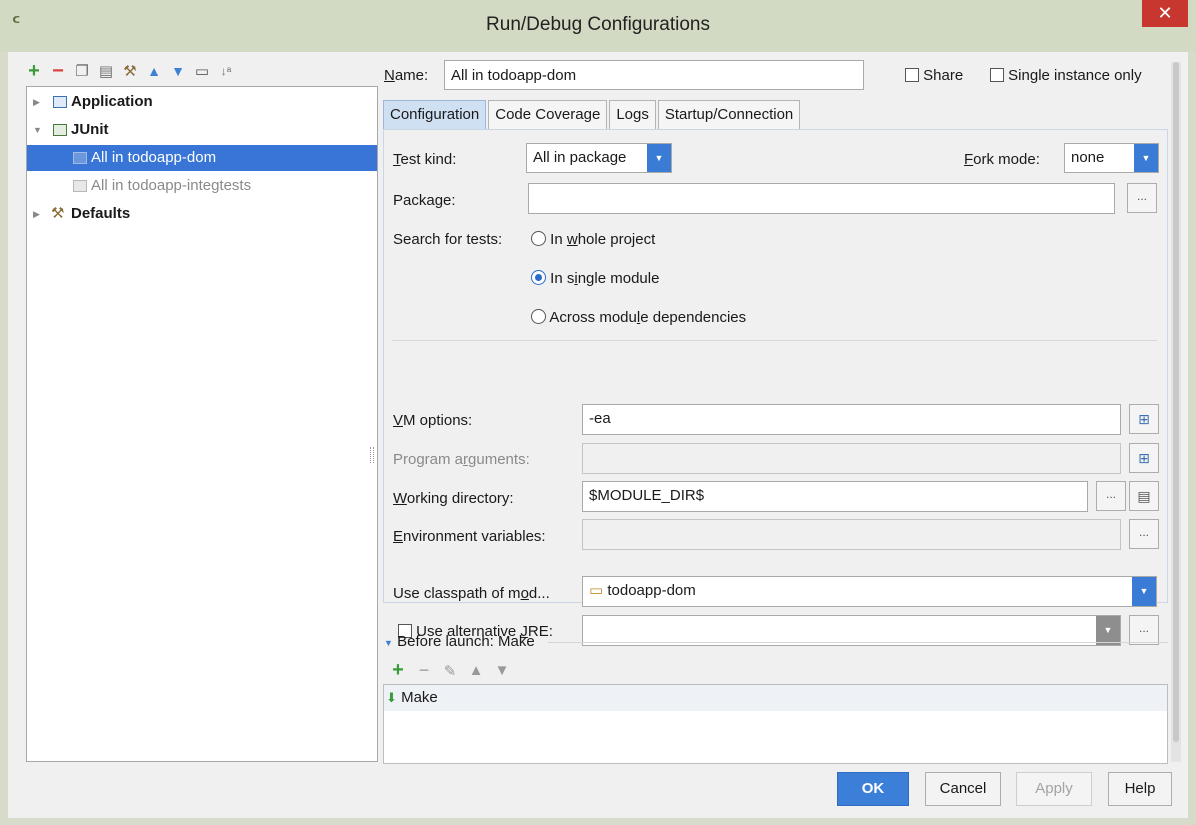  I want to click on edit-icon: ✎, so click(450, 671).